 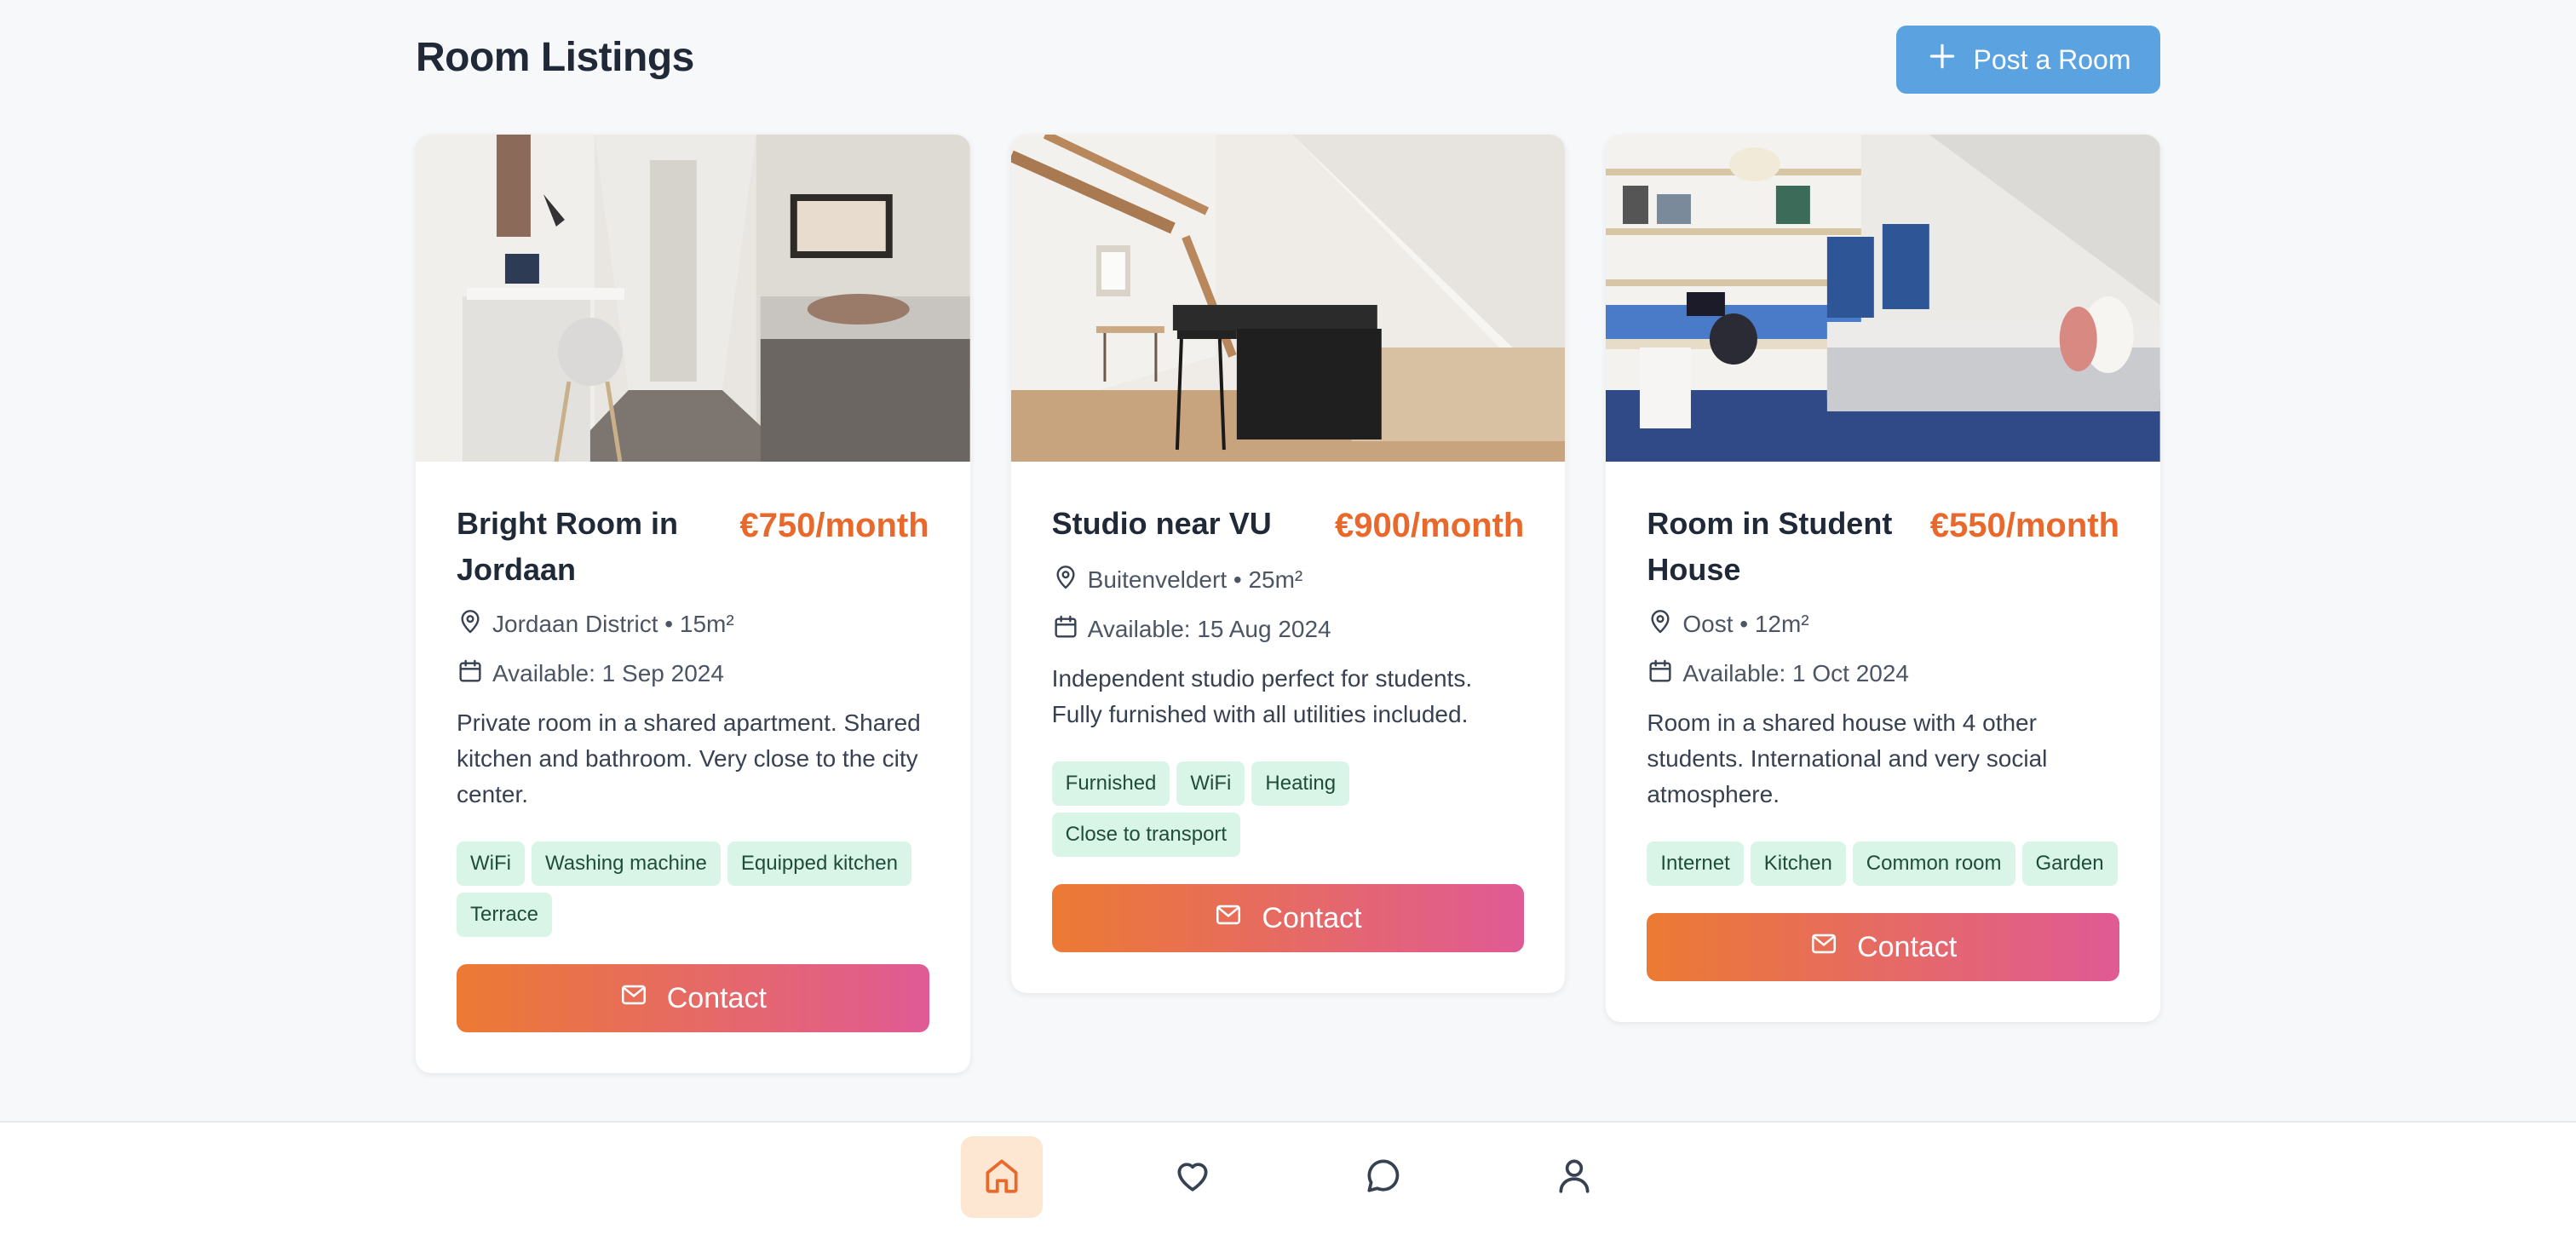 I want to click on home-icon, so click(x=1002, y=1177).